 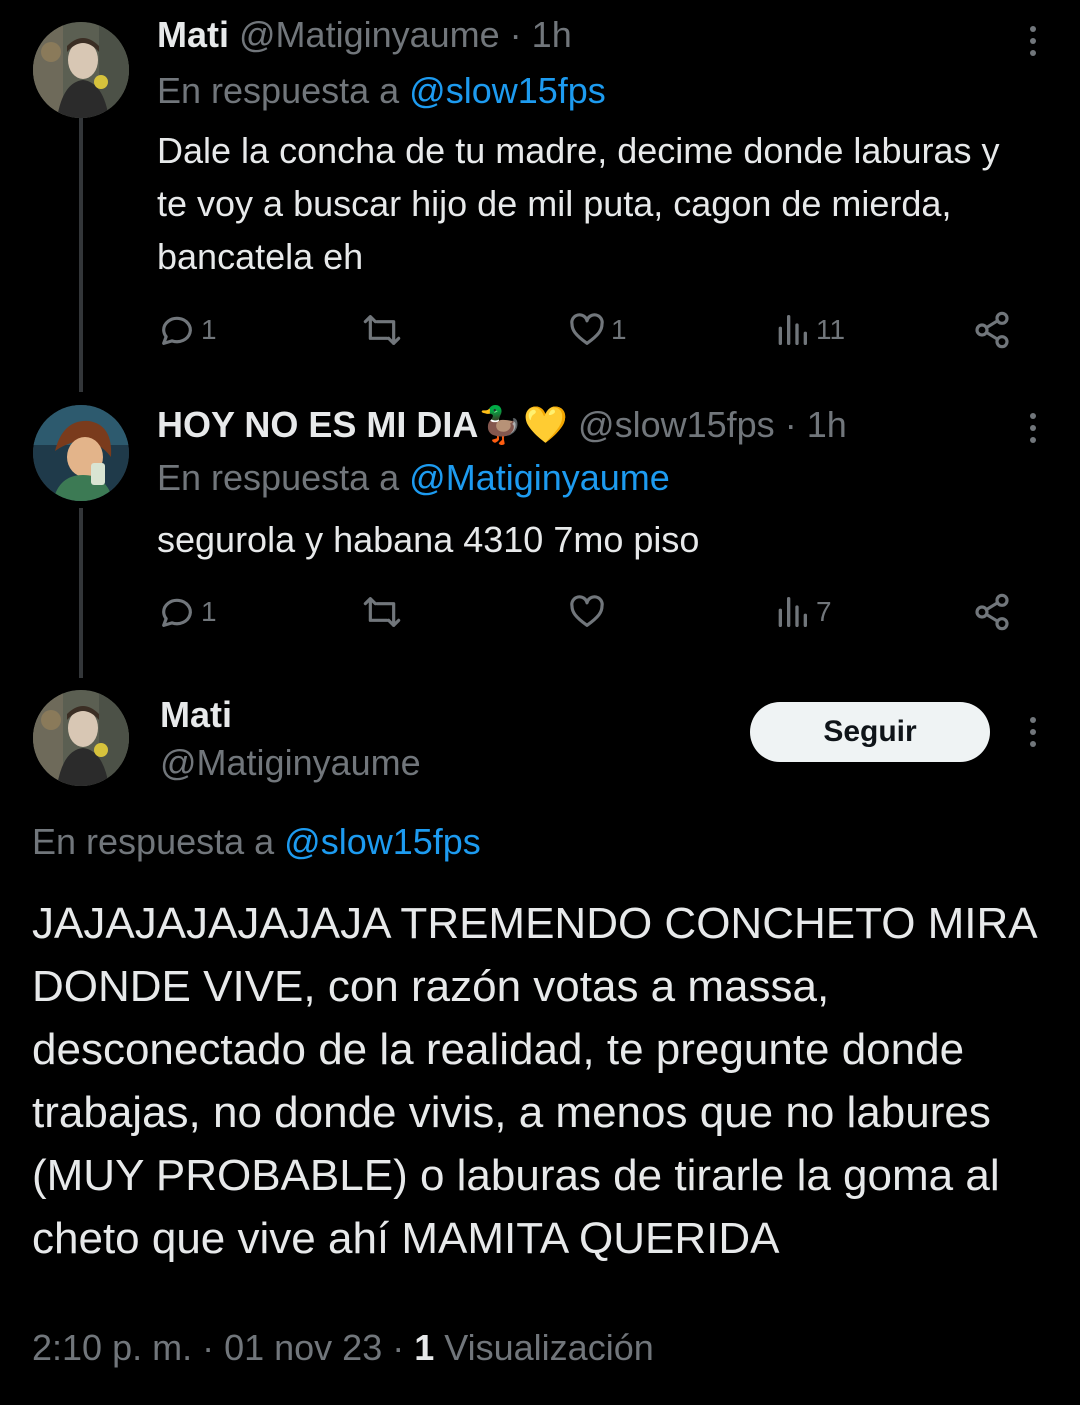 I want to click on reply-context: En respuesta a @Matiginyaume, so click(x=413, y=478).